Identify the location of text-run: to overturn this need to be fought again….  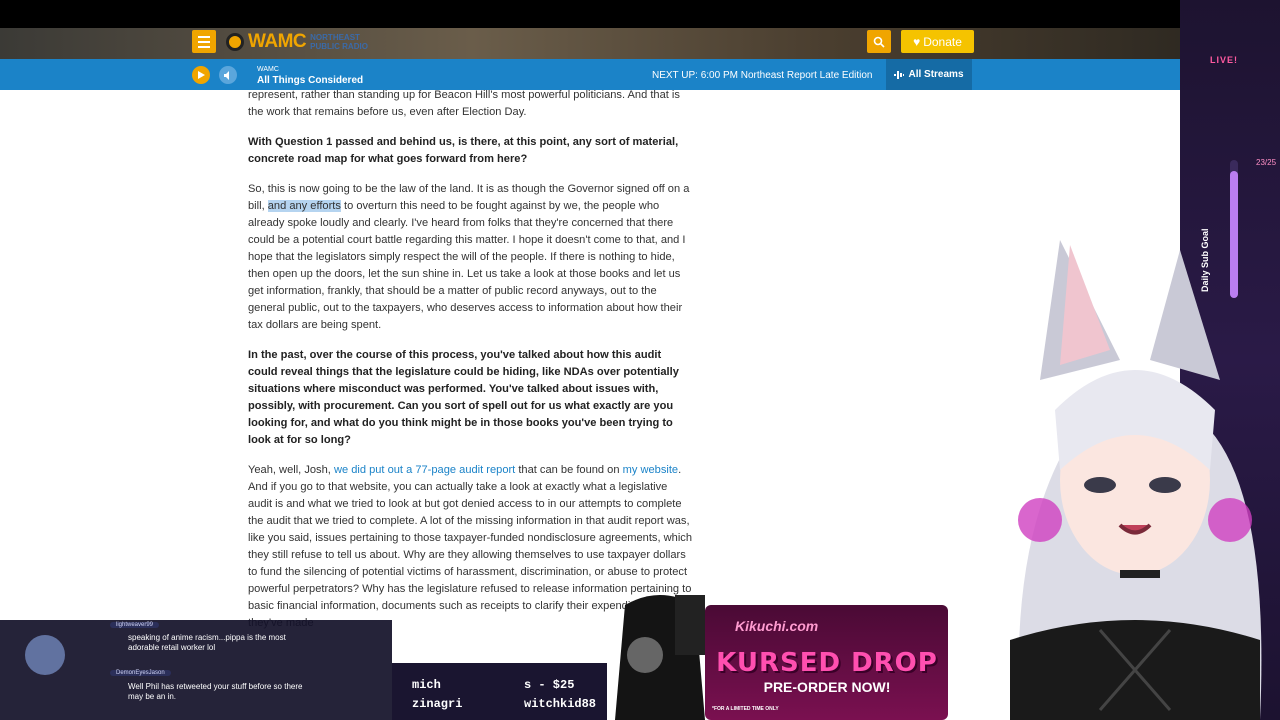
(467, 265).